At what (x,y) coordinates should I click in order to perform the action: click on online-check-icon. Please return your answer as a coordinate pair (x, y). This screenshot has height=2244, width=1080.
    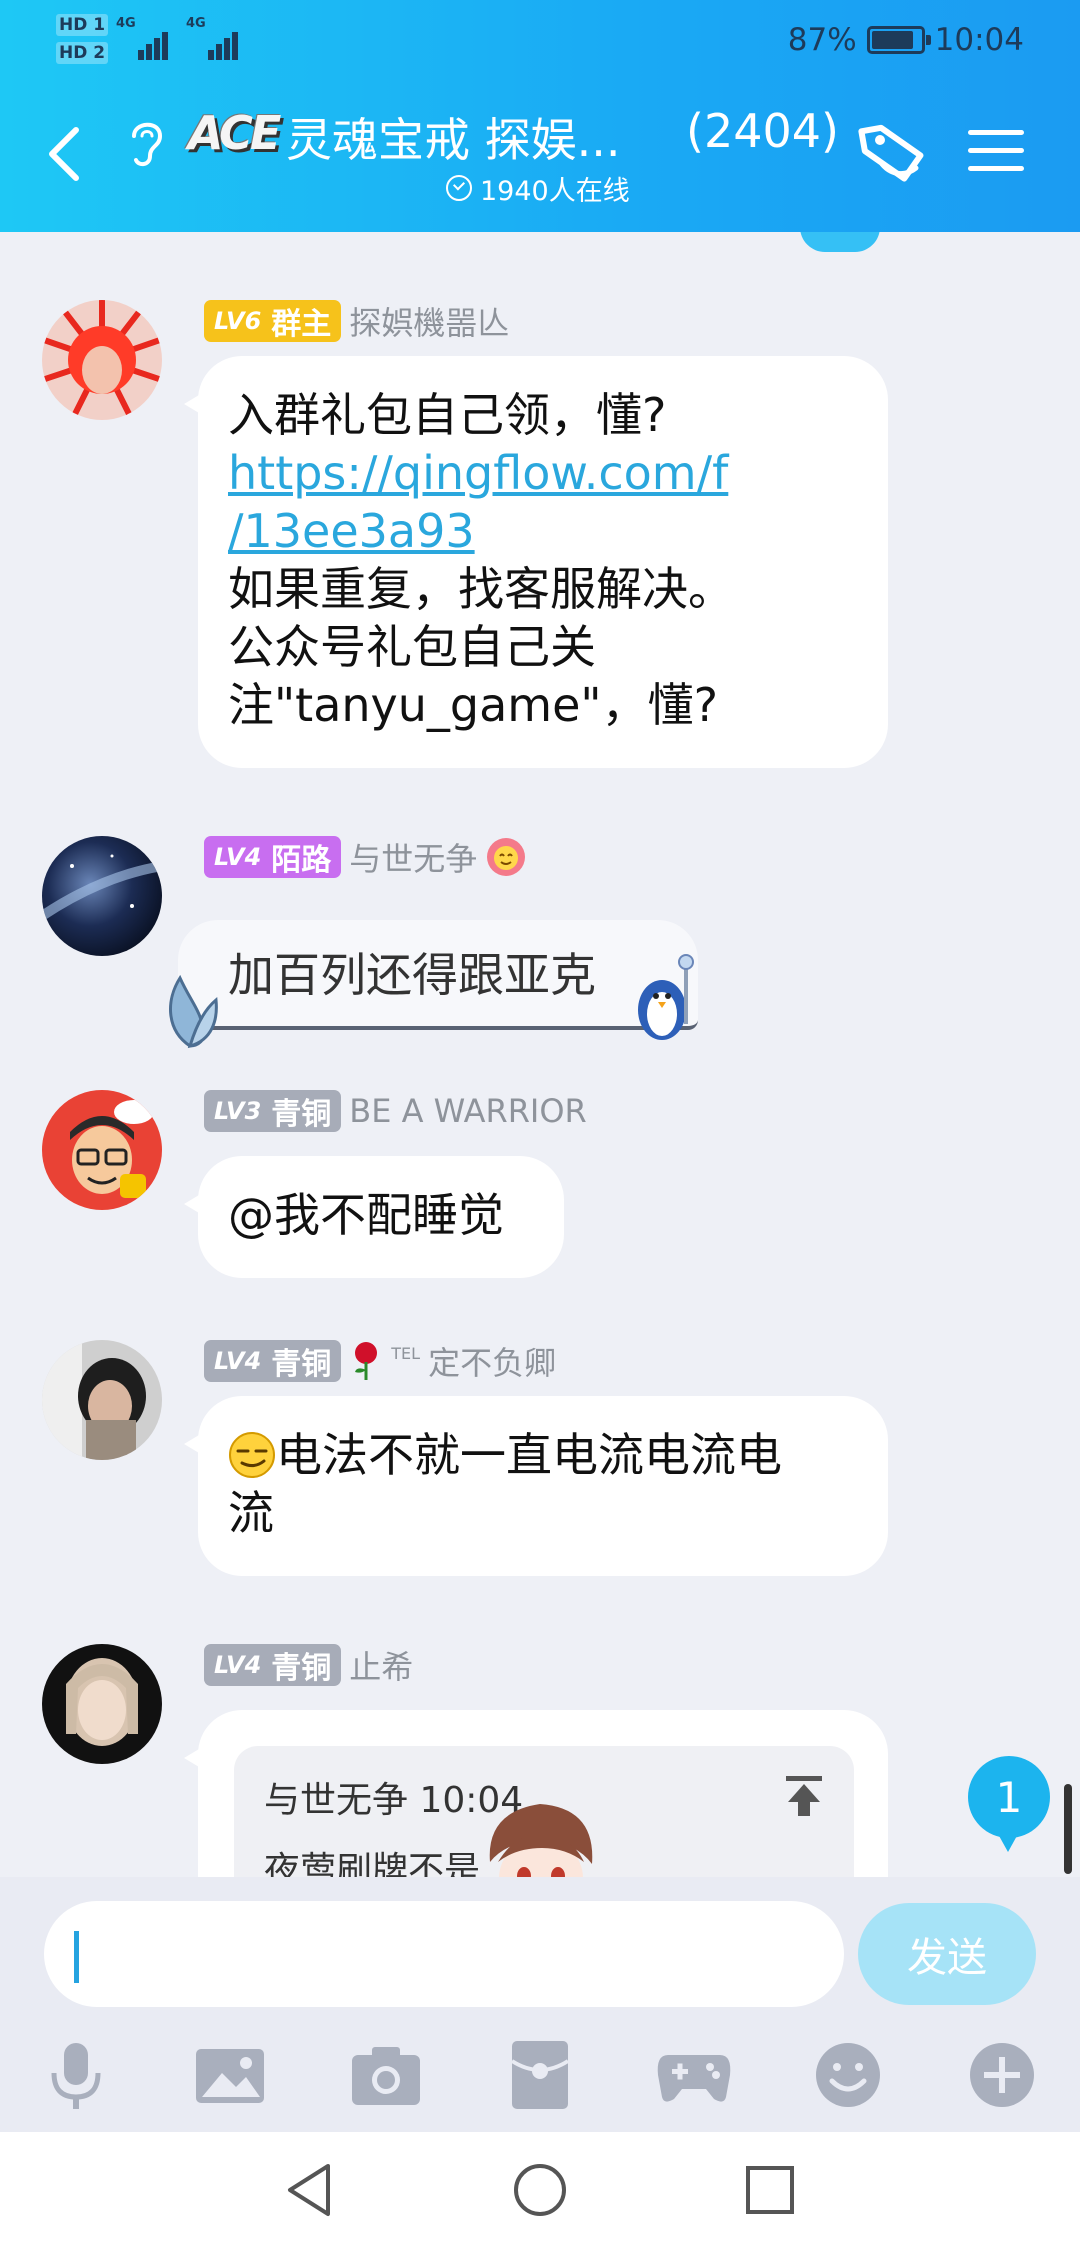
    Looking at the image, I should click on (459, 188).